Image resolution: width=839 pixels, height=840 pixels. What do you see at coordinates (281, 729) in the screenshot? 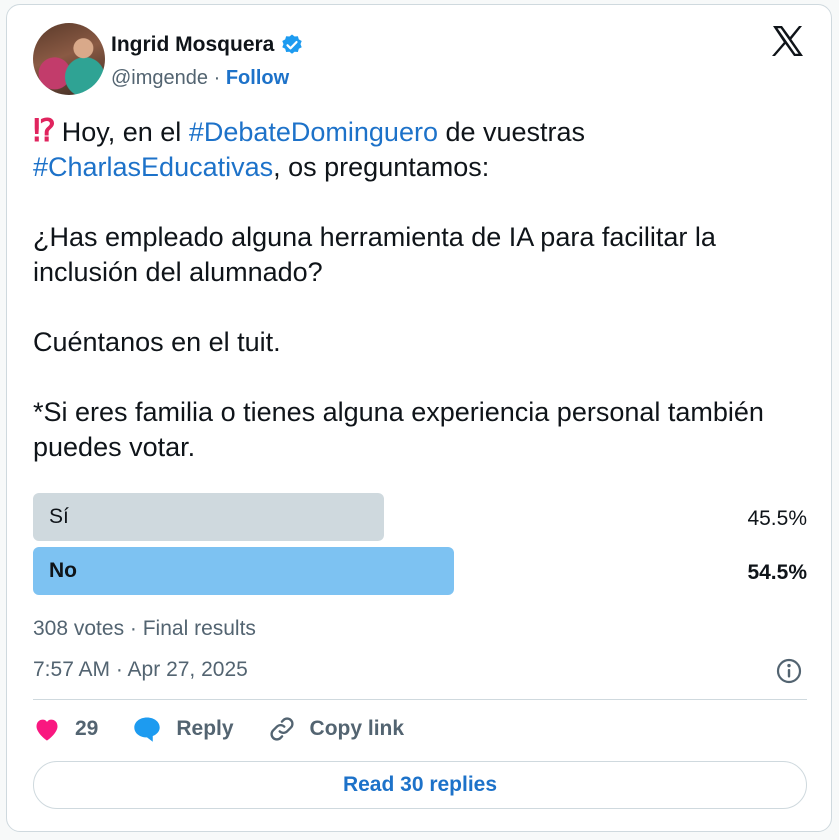
I see `link-icon` at bounding box center [281, 729].